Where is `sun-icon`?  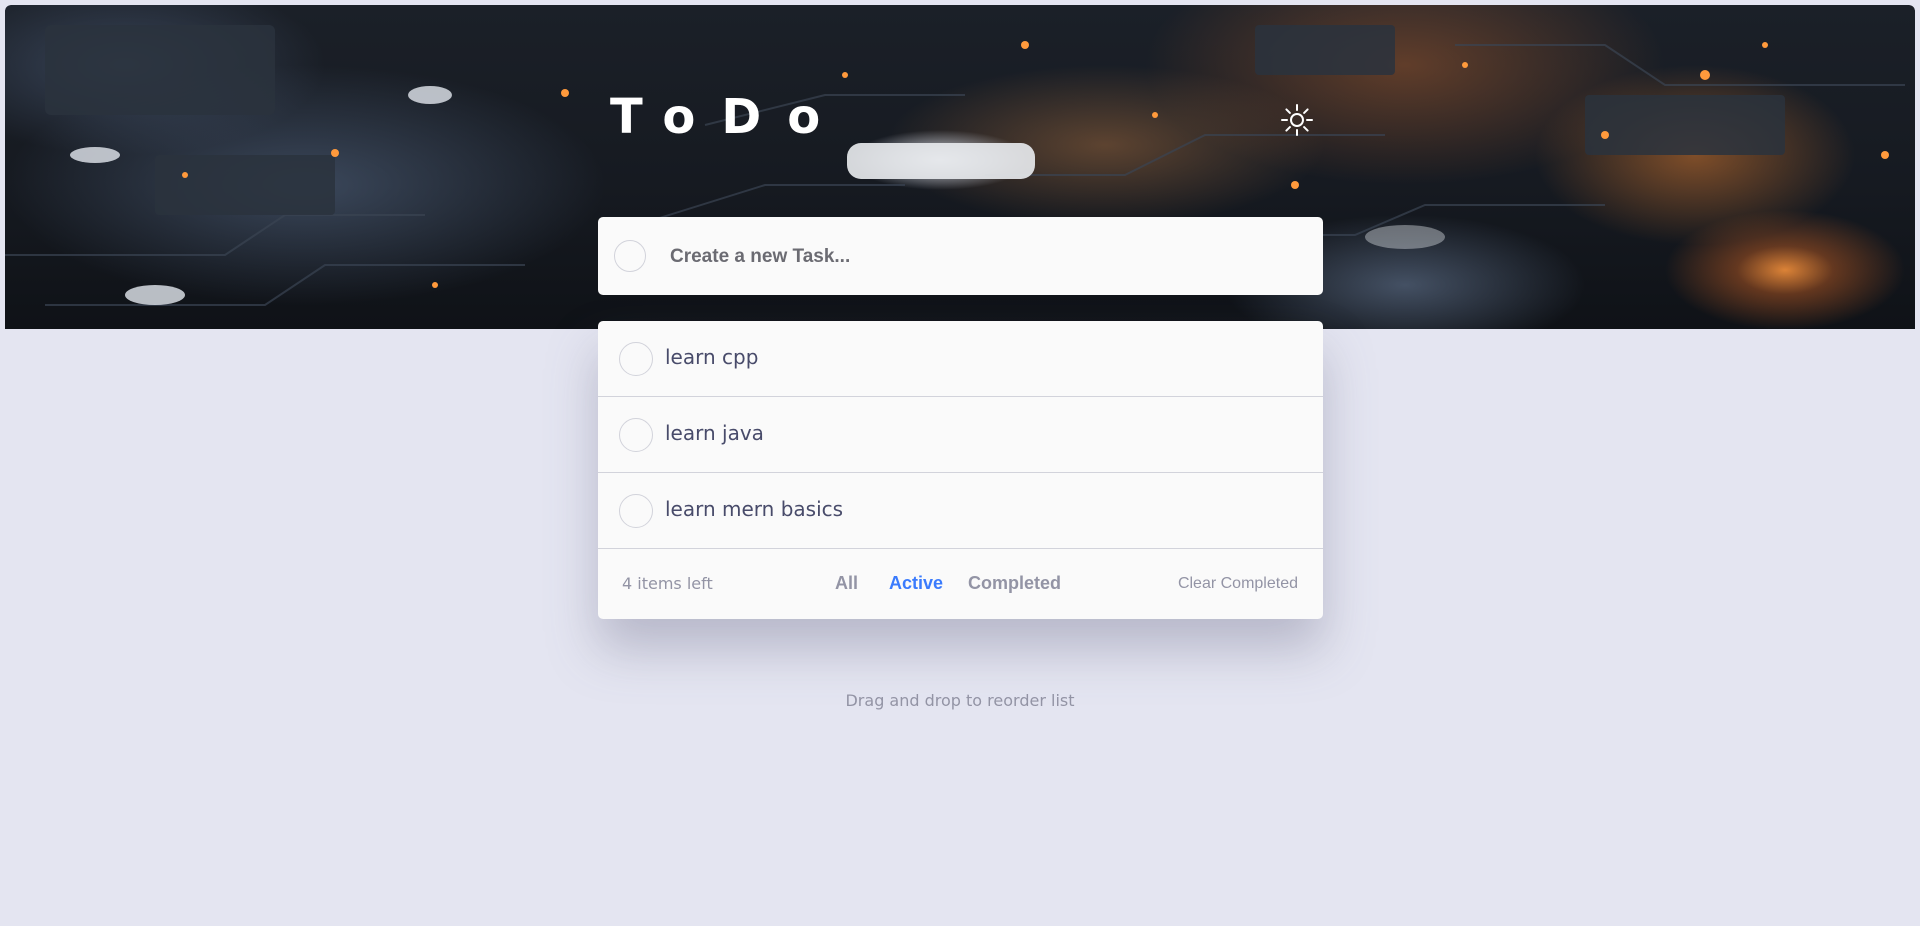
sun-icon is located at coordinates (1297, 120).